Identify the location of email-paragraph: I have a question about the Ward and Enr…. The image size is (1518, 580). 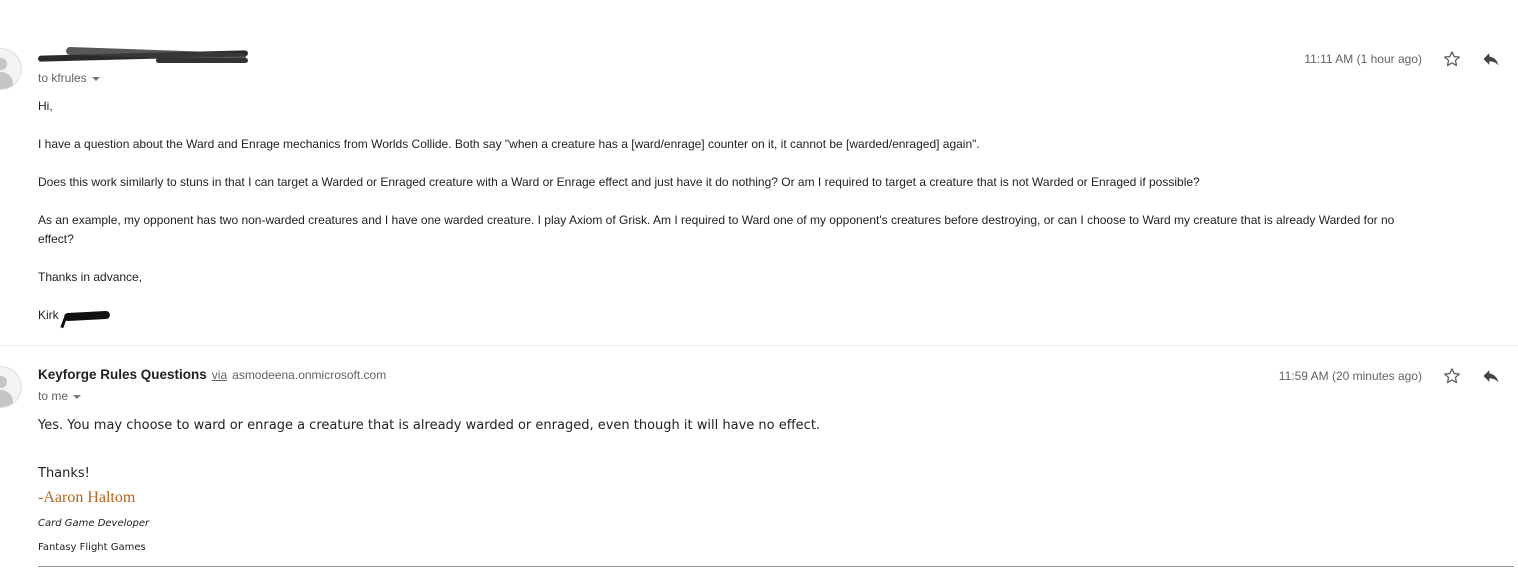
(509, 144).